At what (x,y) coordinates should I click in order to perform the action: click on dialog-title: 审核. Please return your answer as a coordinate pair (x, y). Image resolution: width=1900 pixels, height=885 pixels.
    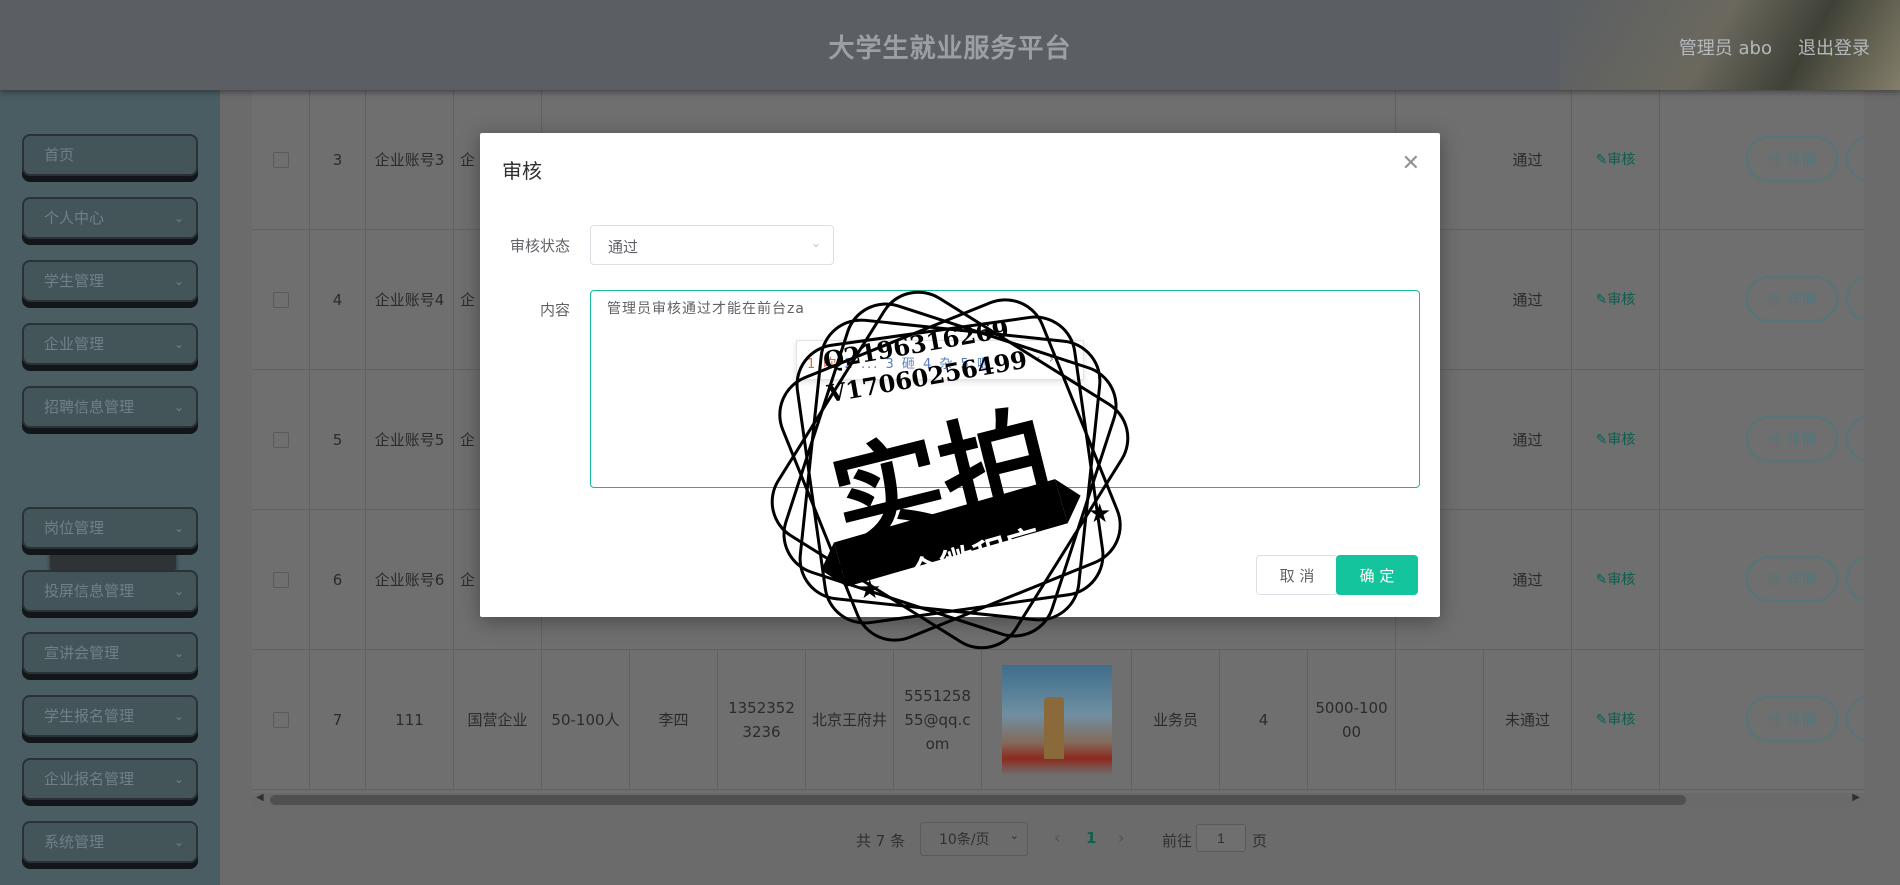
    Looking at the image, I should click on (522, 171).